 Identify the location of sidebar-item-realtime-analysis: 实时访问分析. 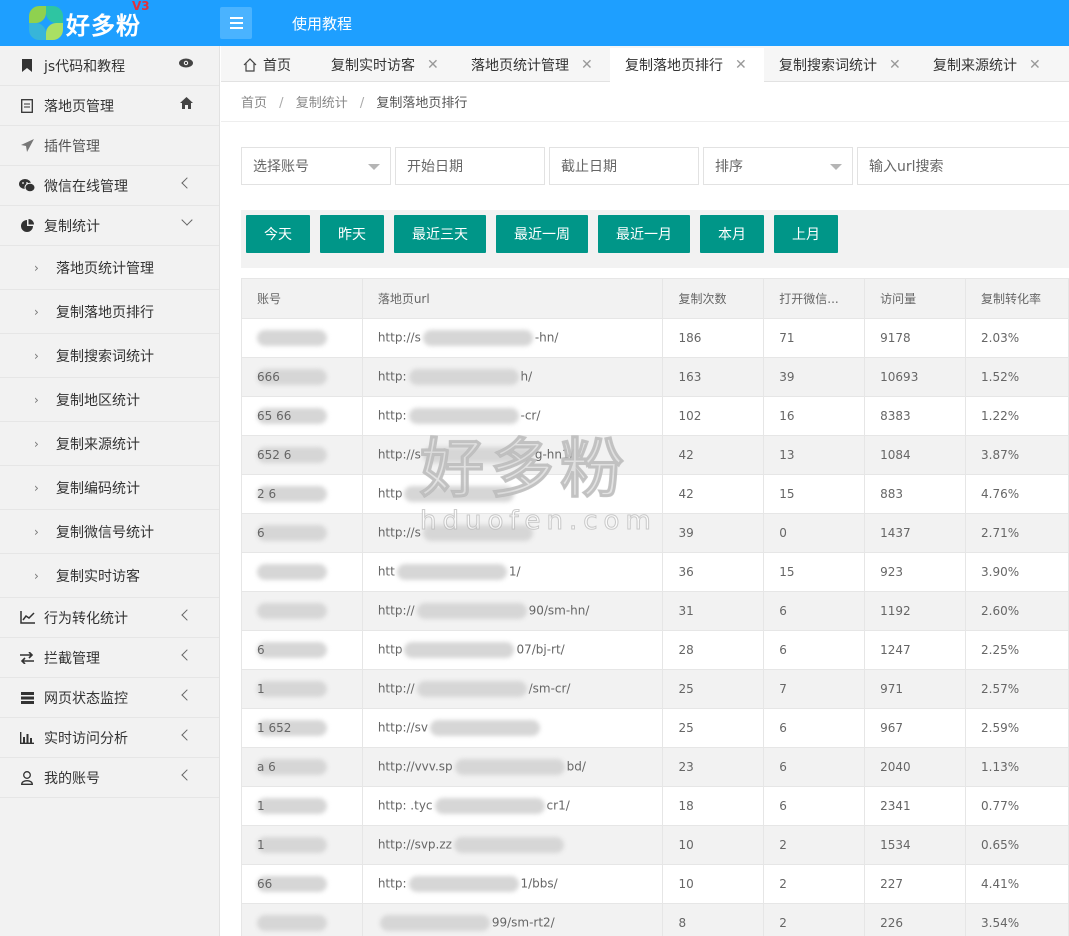
(109, 738).